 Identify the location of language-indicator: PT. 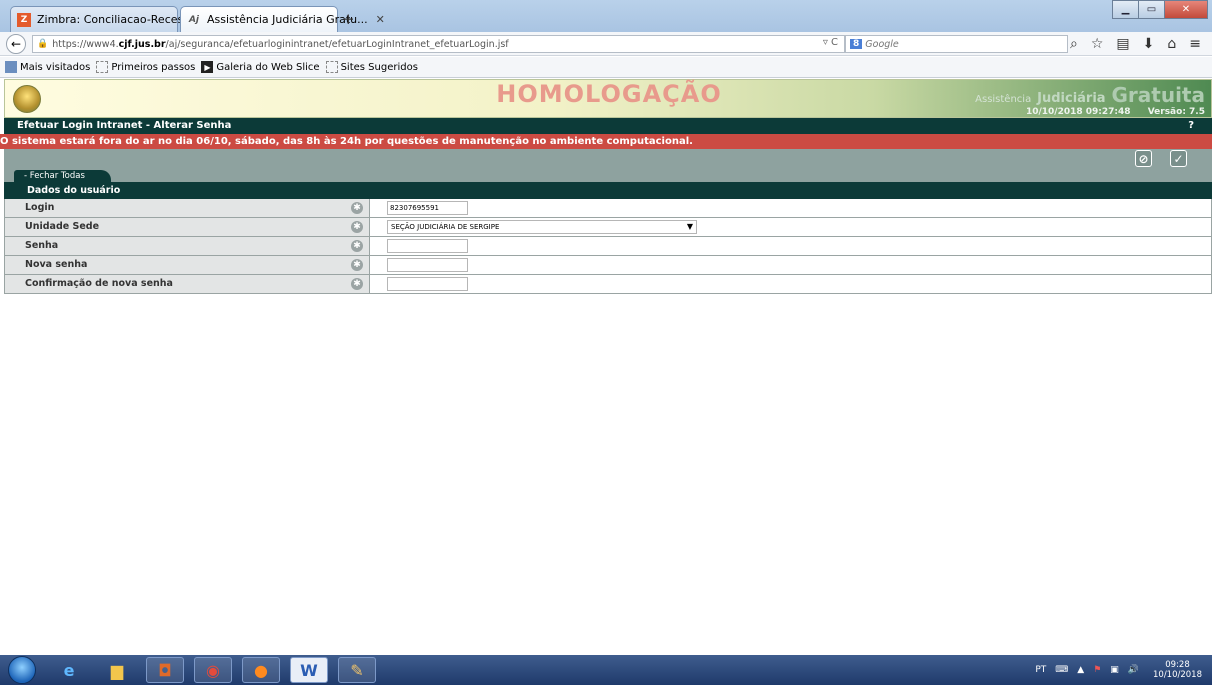
(1040, 670).